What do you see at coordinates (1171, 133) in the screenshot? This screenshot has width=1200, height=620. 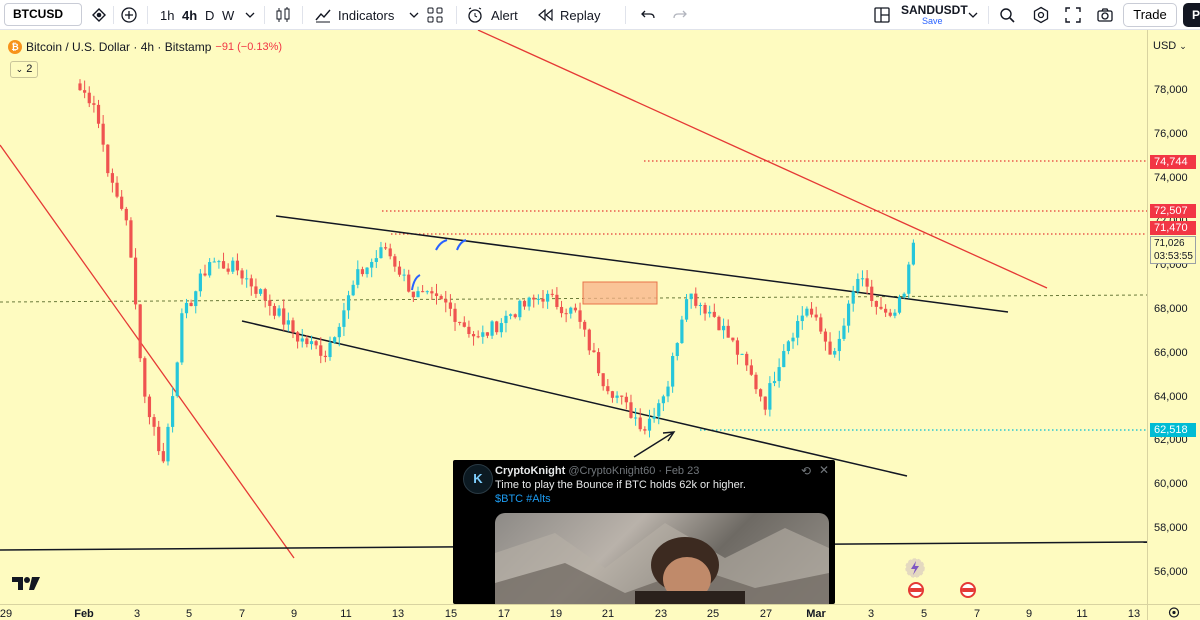 I see `price-tick: 76,000` at bounding box center [1171, 133].